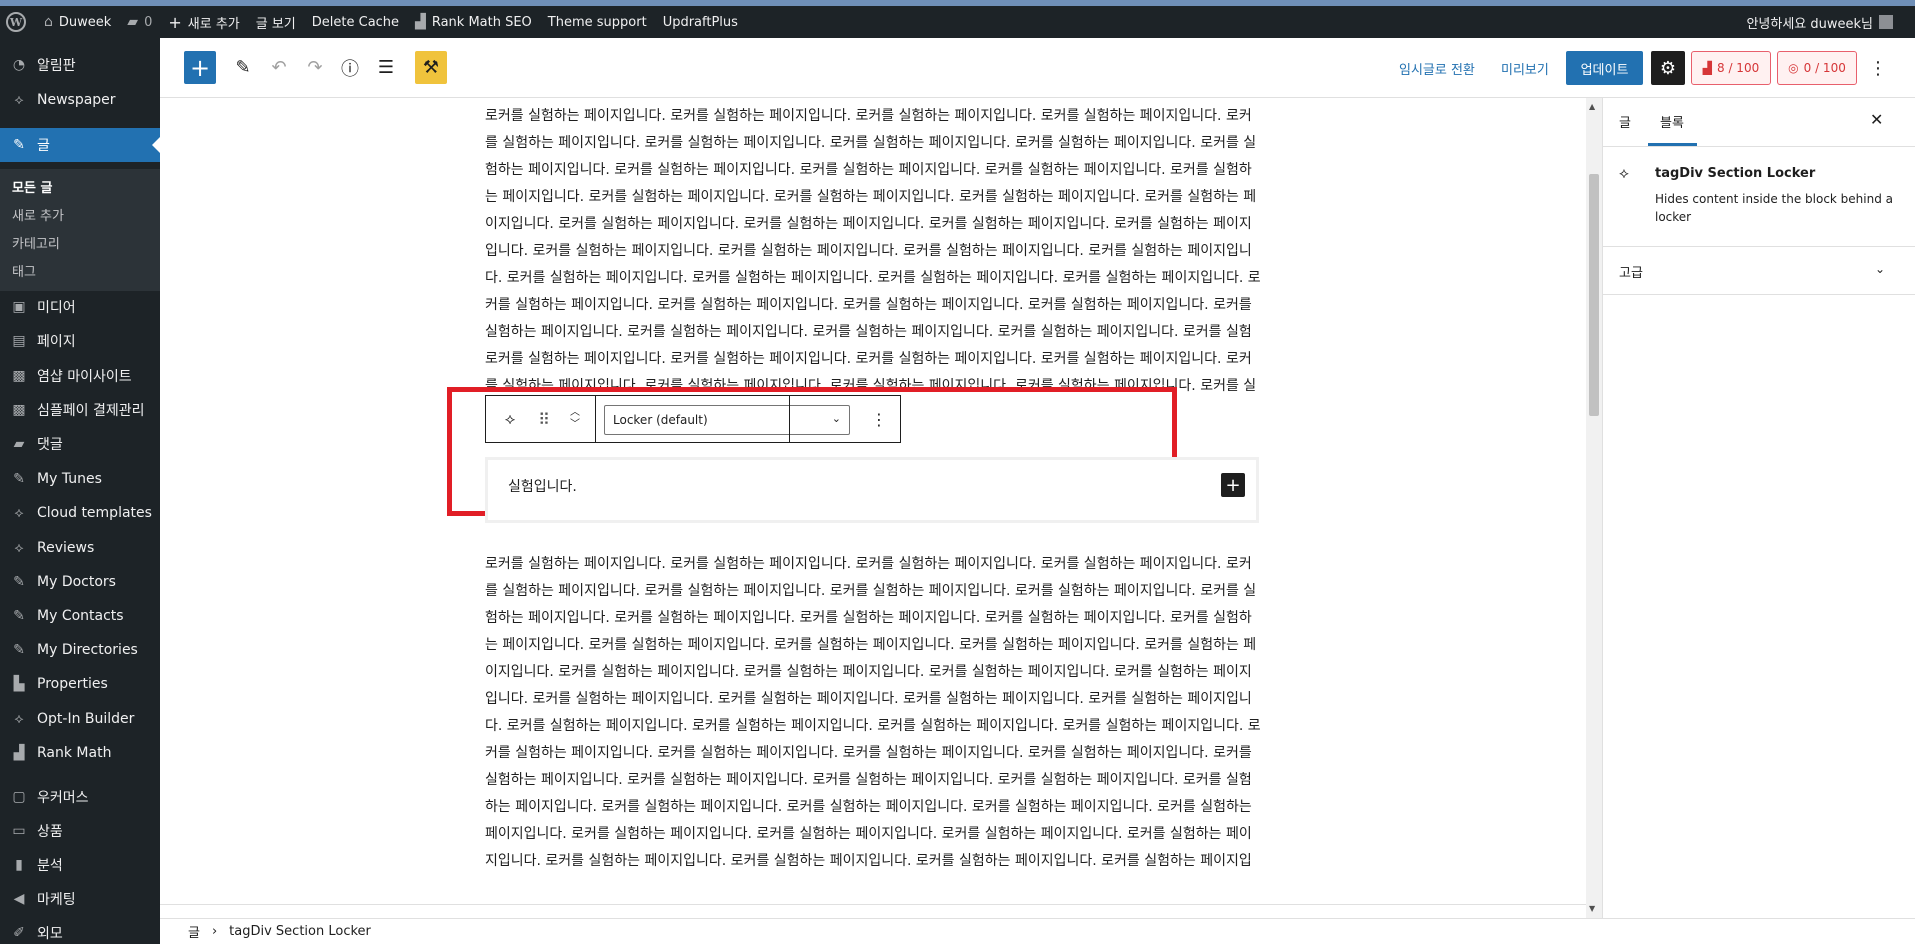 The image size is (1915, 950). What do you see at coordinates (700, 22) in the screenshot?
I see `updraftplus-link: UpdraftPlus` at bounding box center [700, 22].